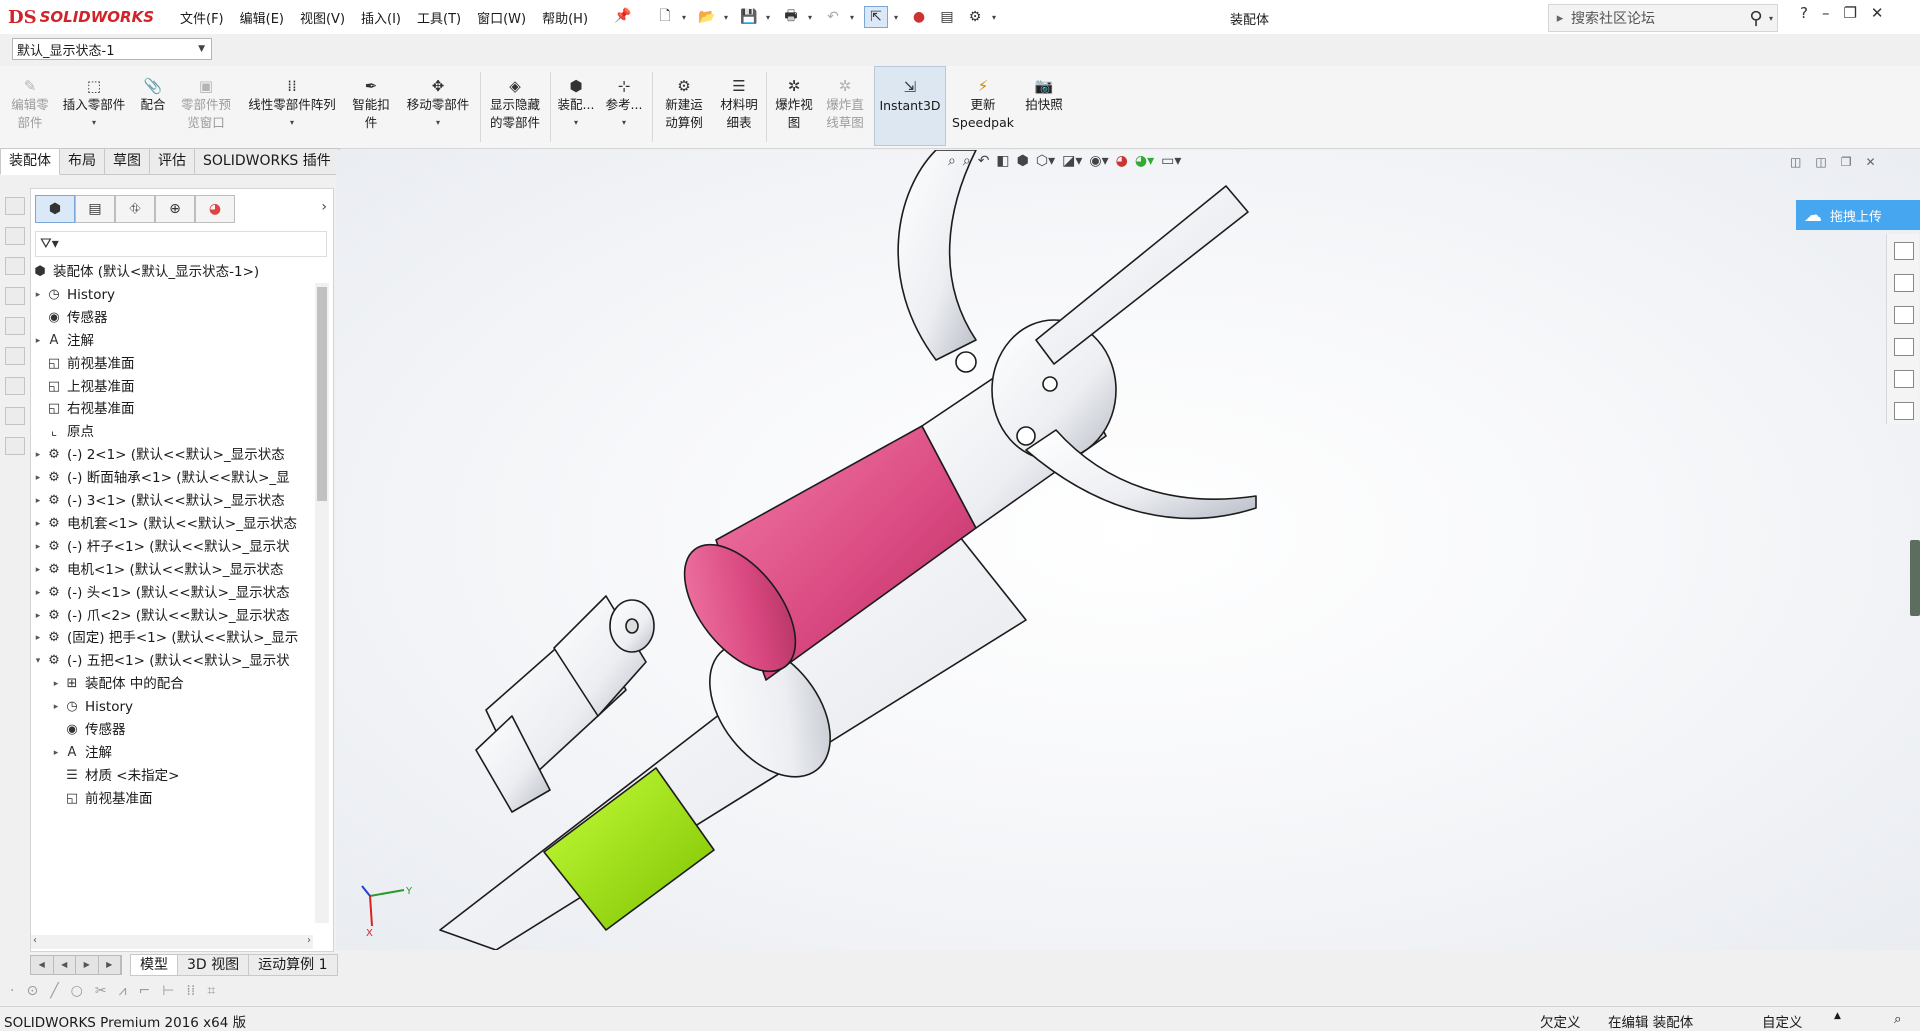 Image resolution: width=1920 pixels, height=1031 pixels. I want to click on tree-item: ▸ ⊞ 装配体 中的配合, so click(116, 684).